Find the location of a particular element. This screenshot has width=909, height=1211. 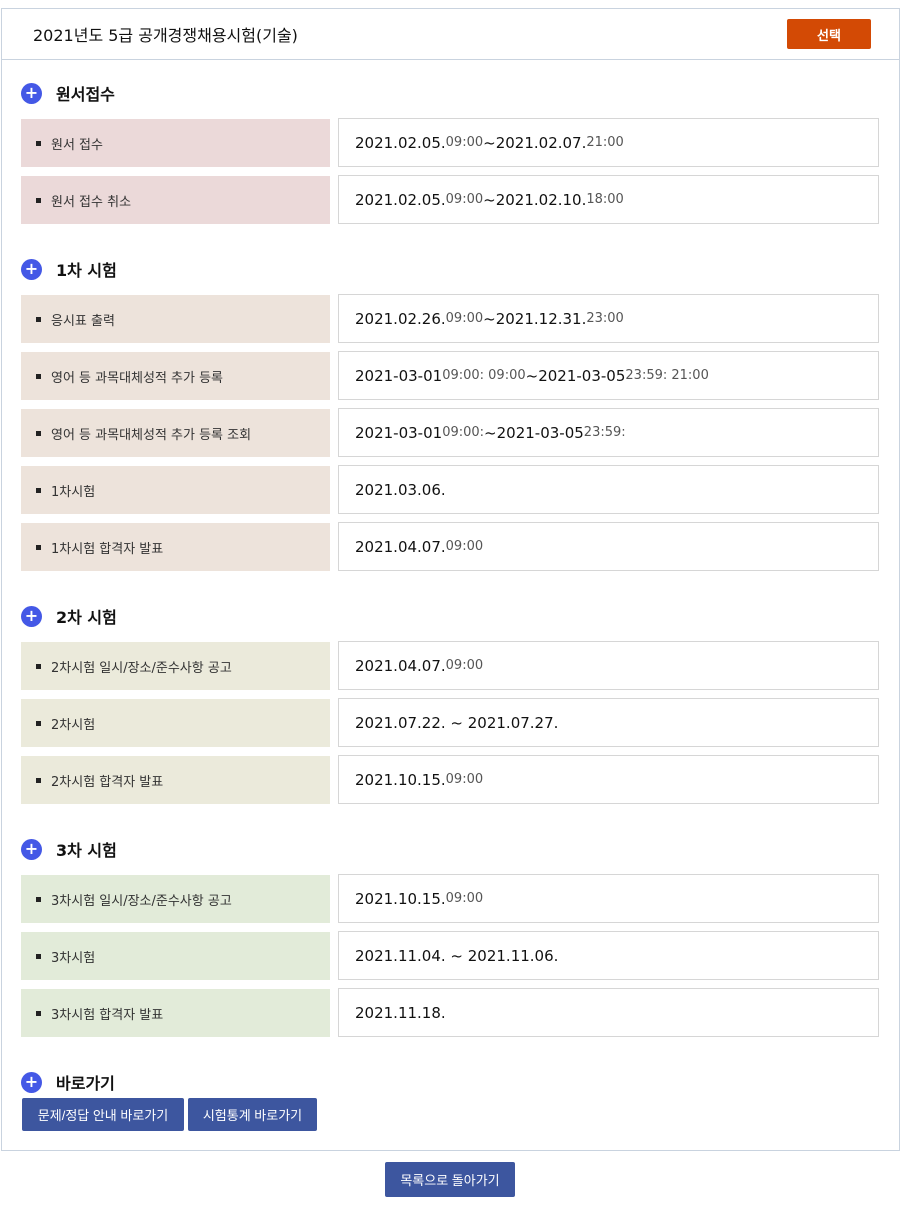

section-header-first-exam: + 1차 시험 is located at coordinates (69, 269).